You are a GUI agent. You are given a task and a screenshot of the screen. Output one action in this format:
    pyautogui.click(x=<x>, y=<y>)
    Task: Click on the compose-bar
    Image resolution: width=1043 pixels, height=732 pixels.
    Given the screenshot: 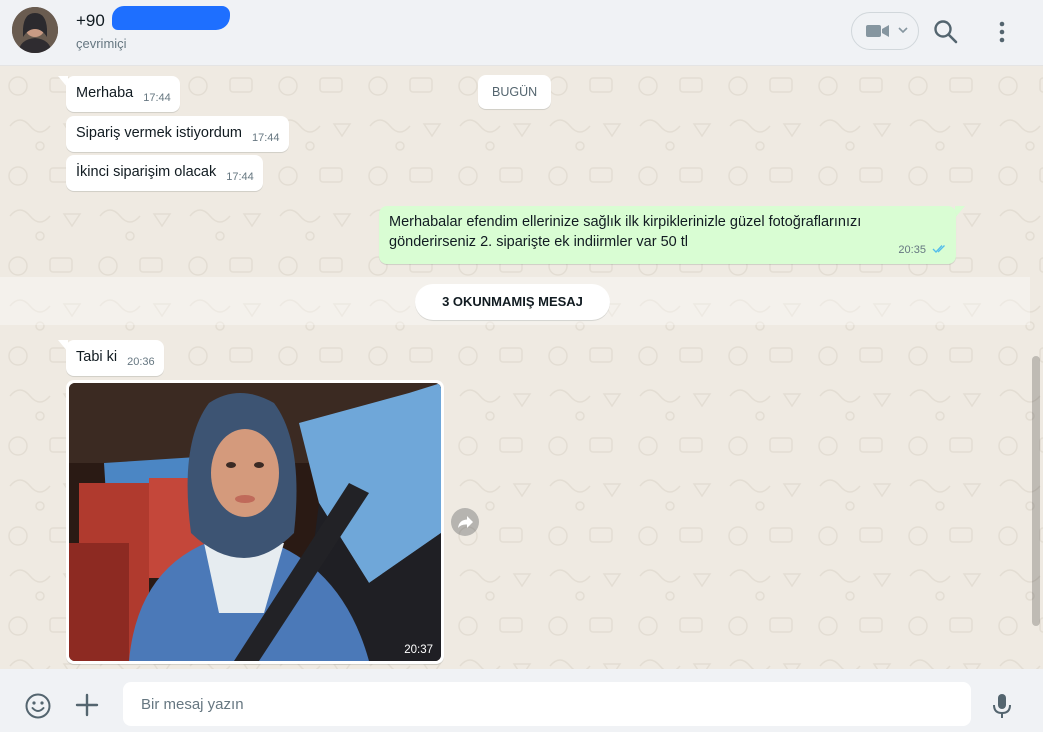 What is the action you would take?
    pyautogui.click(x=521, y=700)
    